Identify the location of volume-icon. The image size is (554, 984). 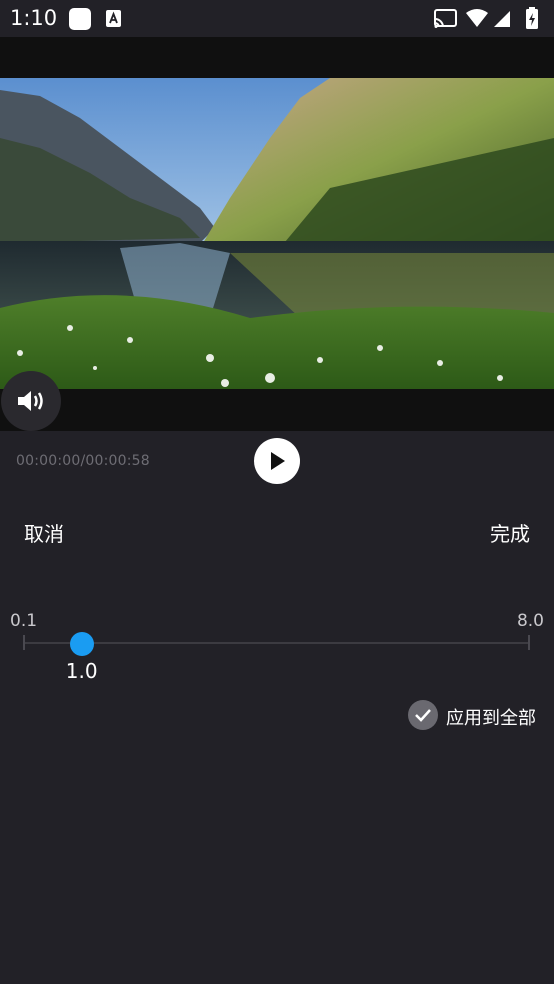
(30, 401).